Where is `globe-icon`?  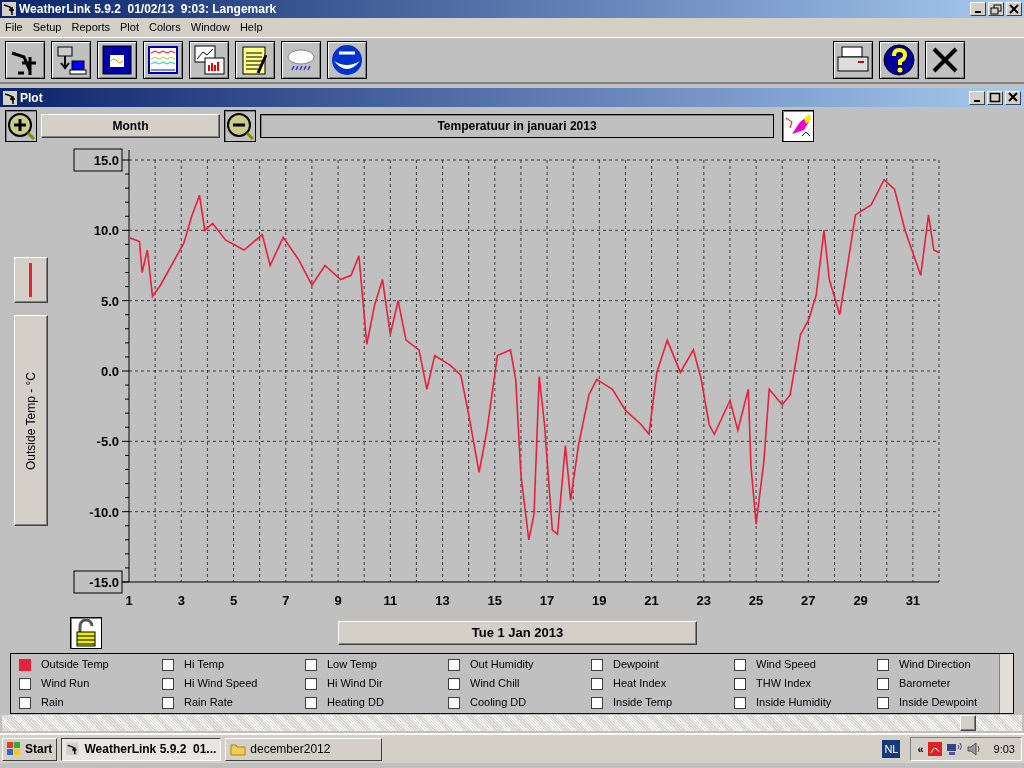 globe-icon is located at coordinates (347, 60).